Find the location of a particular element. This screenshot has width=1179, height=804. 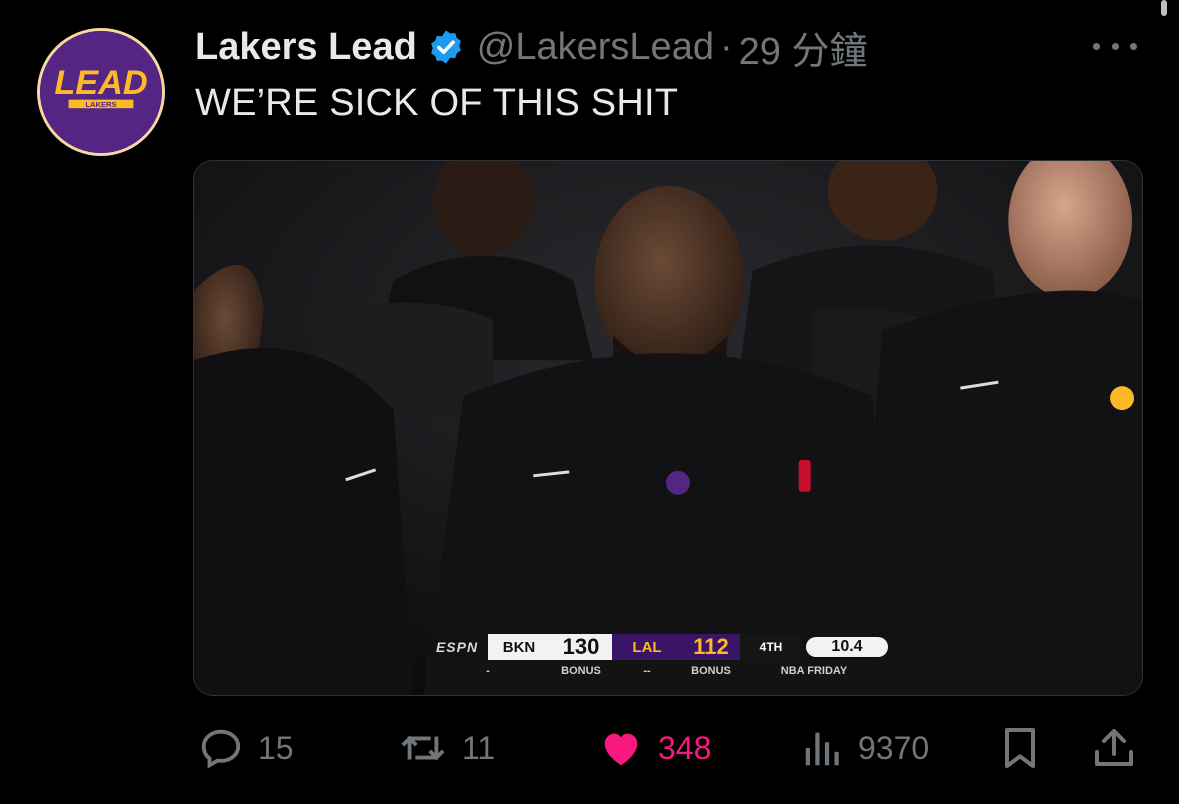

broadcast-tagline: NBA FRIDAY is located at coordinates (814, 671).